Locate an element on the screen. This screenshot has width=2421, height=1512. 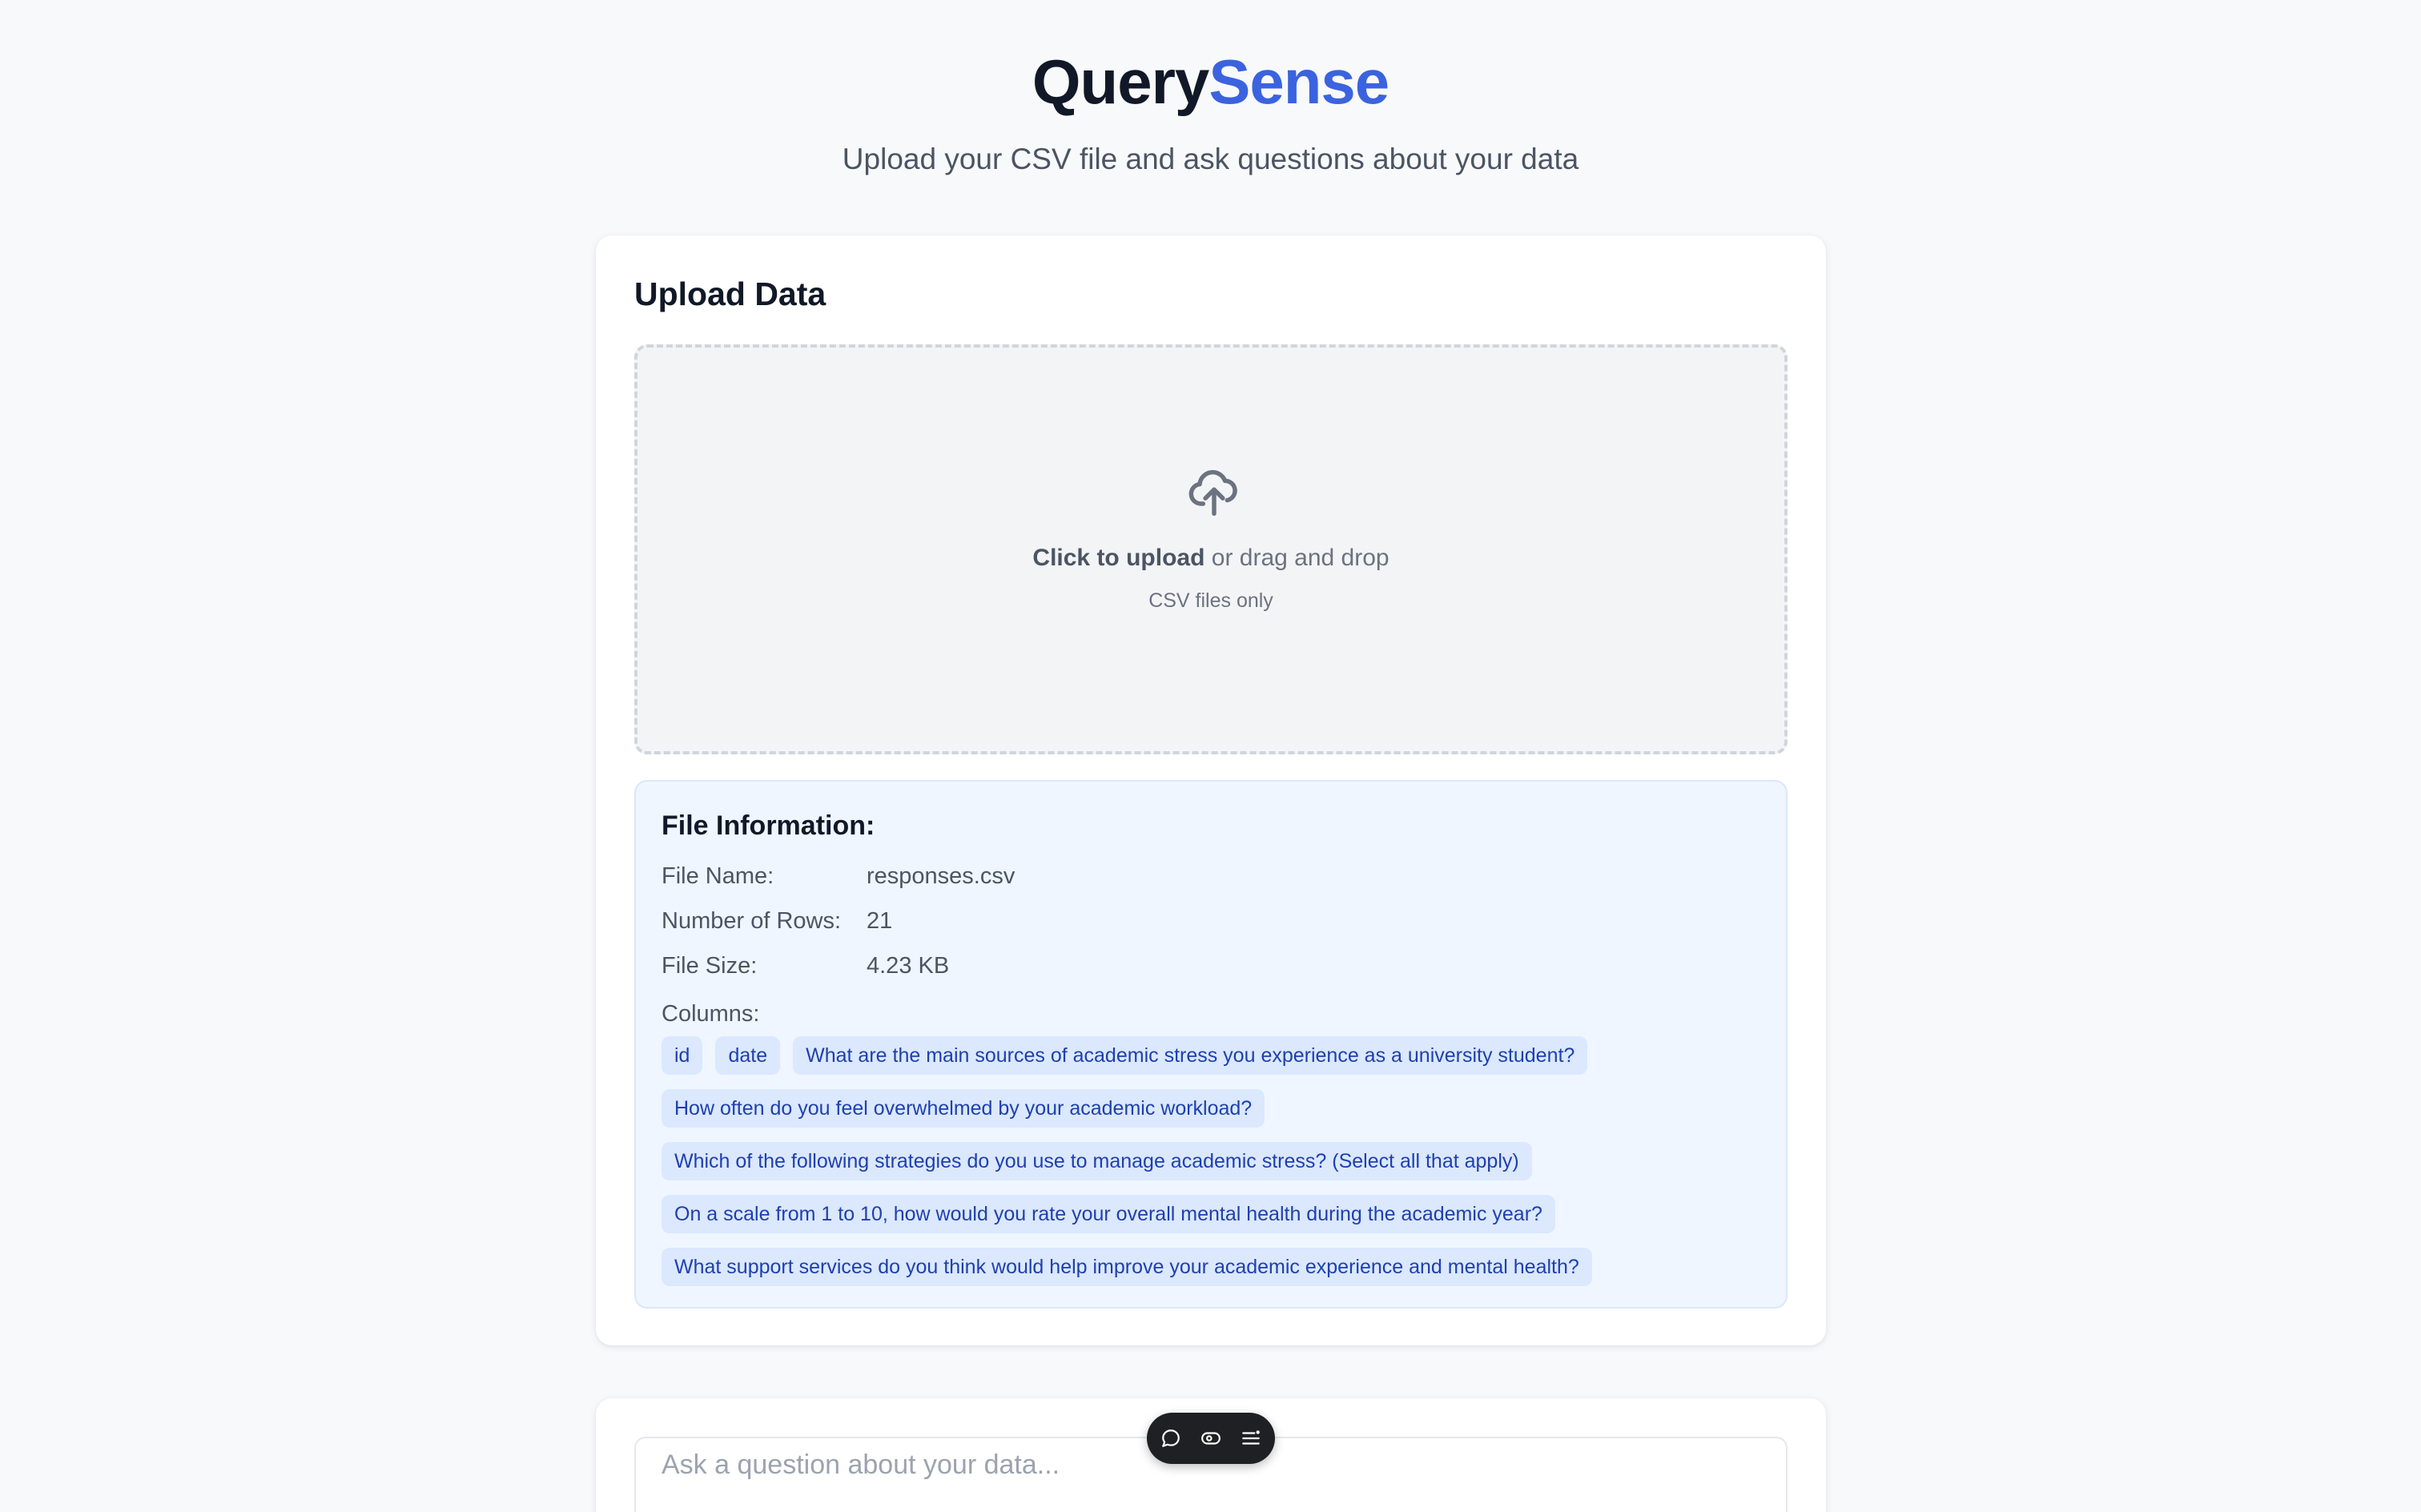
dropzone-instructions: Click to upload or drag and drop is located at coordinates (1210, 558).